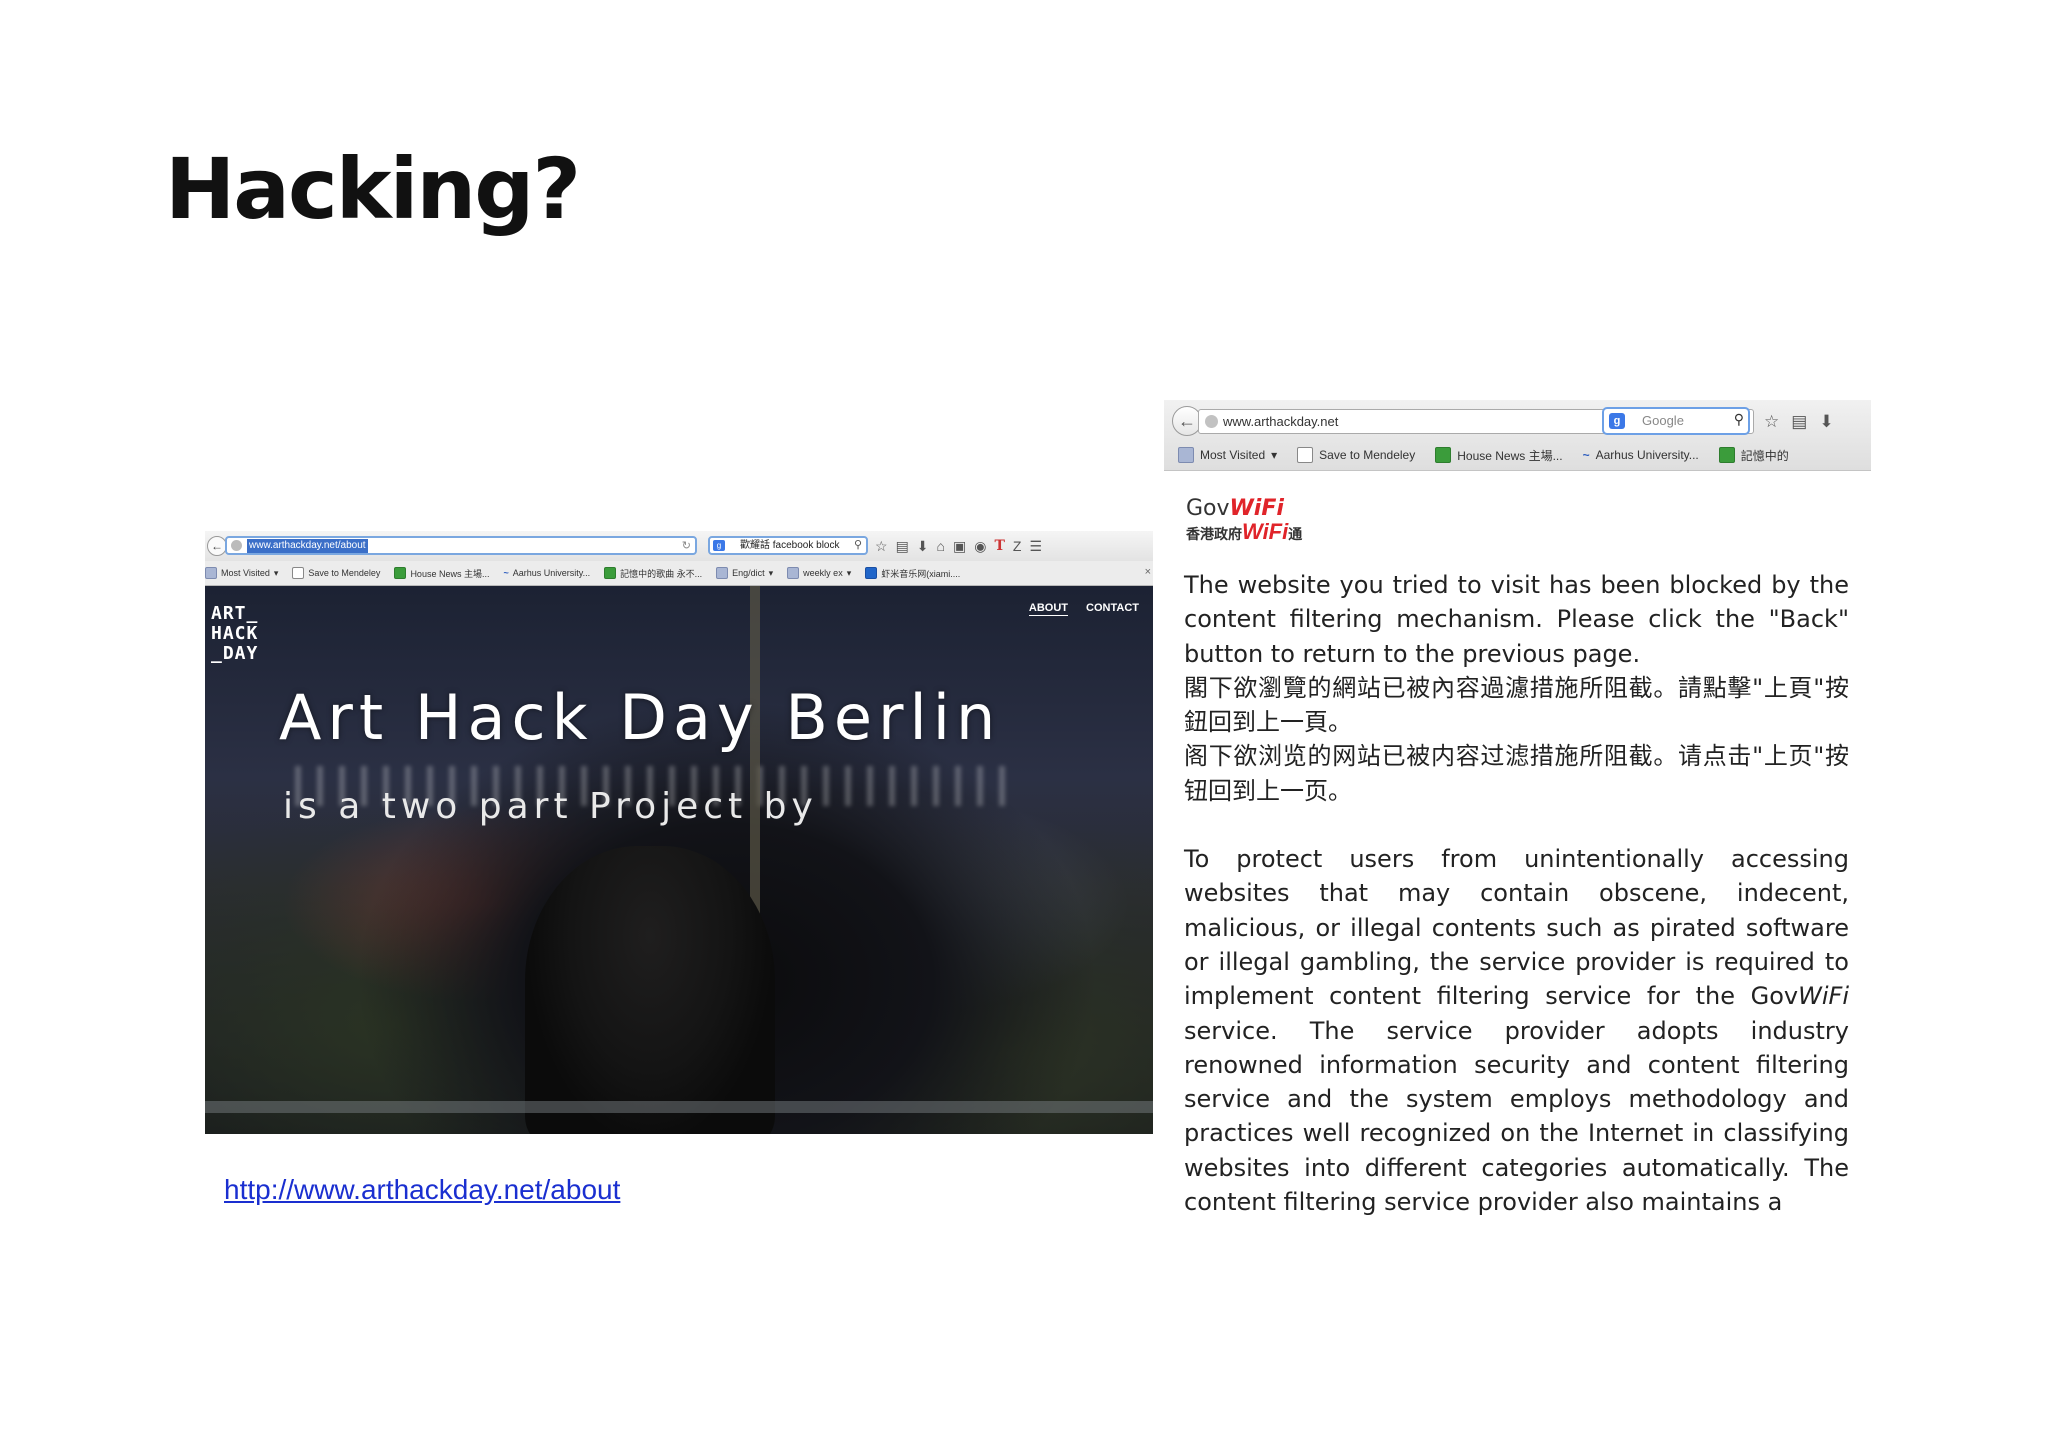 Image resolution: width=2048 pixels, height=1447 pixels. I want to click on govwifi-logo: GovWiFi 香港政府WiFi通, so click(1244, 520).